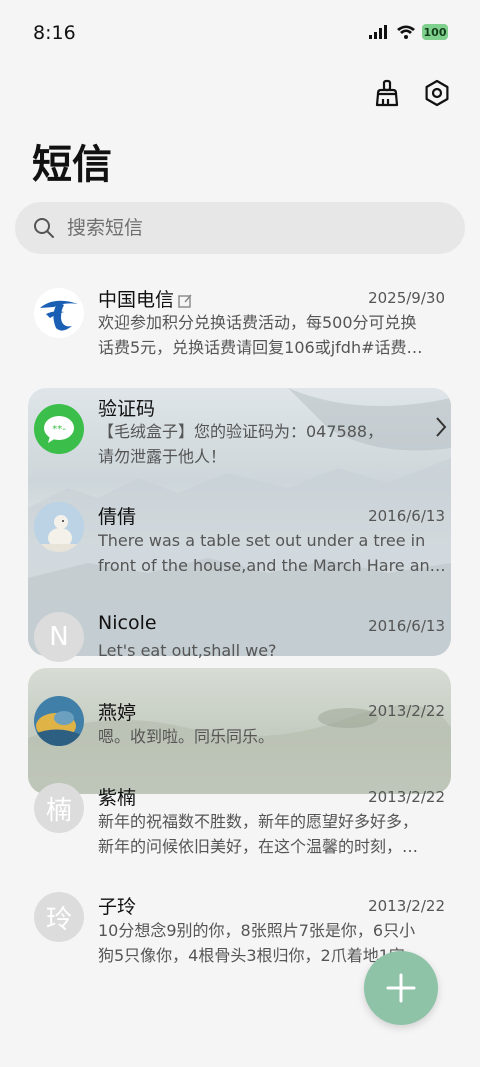 The width and height of the screenshot is (480, 1067). What do you see at coordinates (59, 313) in the screenshot?
I see `telecom-logo-icon` at bounding box center [59, 313].